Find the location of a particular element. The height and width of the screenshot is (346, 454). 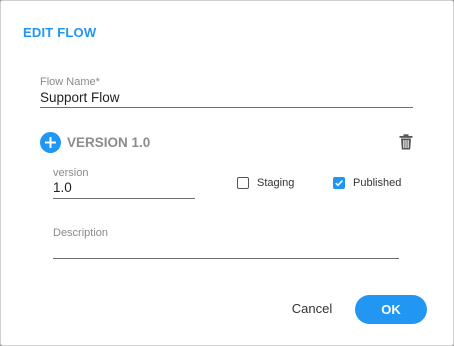

version-underline is located at coordinates (124, 198).